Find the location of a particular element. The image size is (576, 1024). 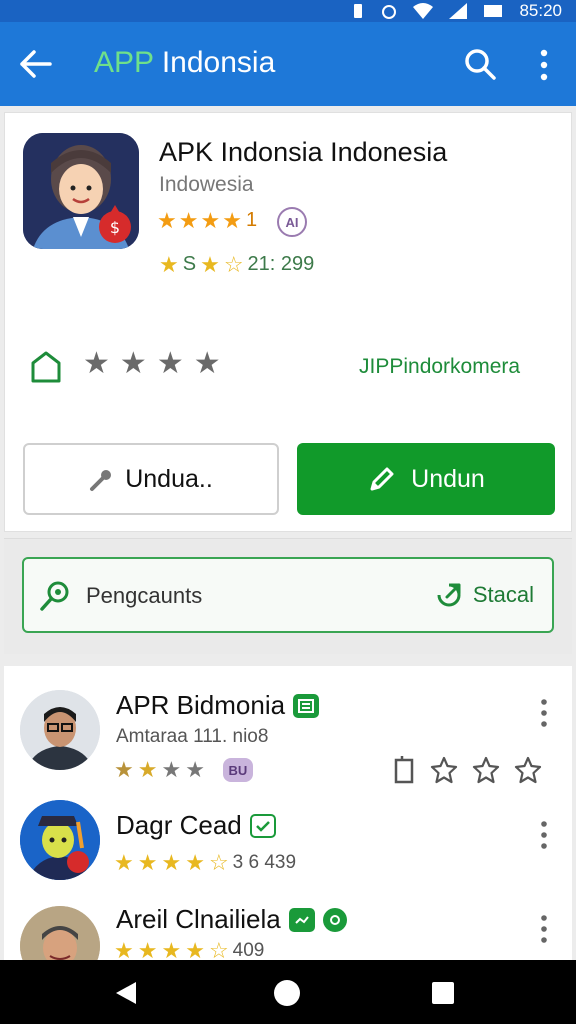

download-button-label: Undun is located at coordinates (448, 478).